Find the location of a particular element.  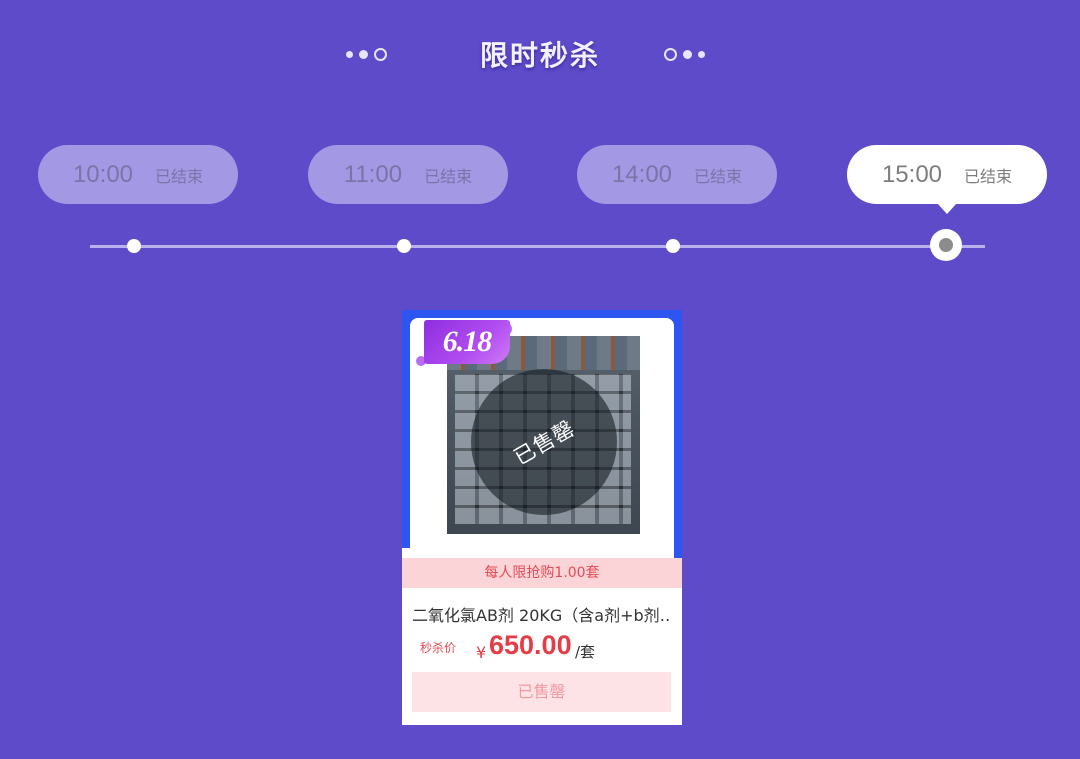

time-slot-time: 11:00 is located at coordinates (373, 174).